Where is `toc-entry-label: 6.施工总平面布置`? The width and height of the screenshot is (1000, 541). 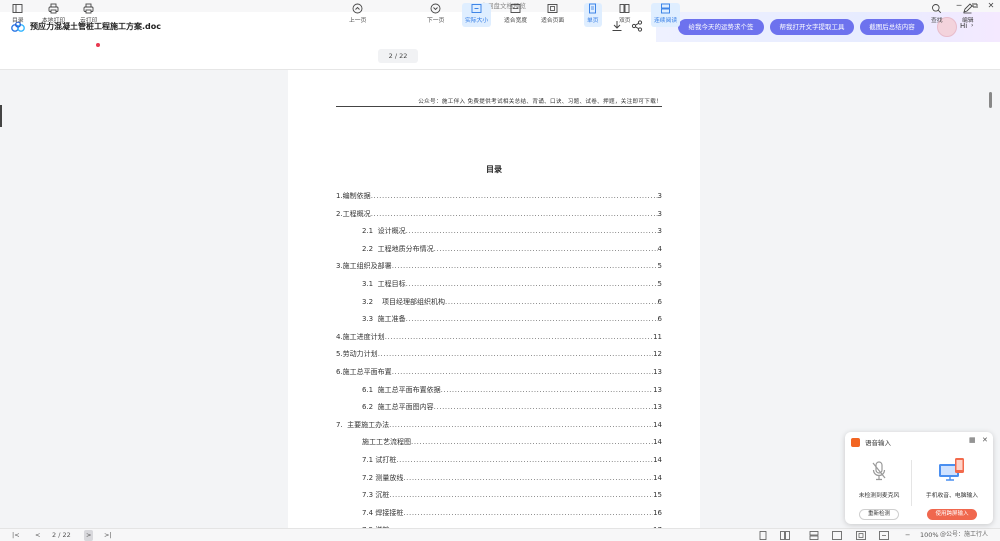
toc-entry-label: 6.施工总平面布置 is located at coordinates (364, 372).